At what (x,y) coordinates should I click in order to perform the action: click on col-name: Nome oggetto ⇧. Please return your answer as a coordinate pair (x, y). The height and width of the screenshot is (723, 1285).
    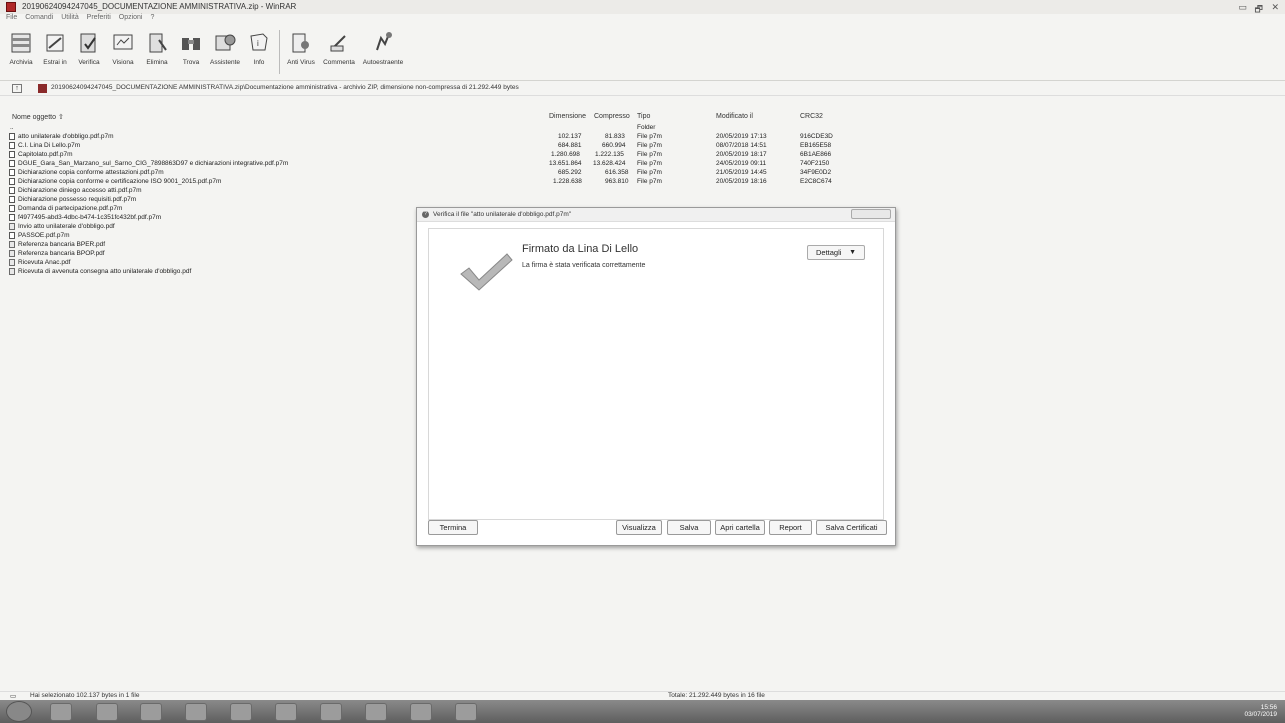
    Looking at the image, I should click on (38, 117).